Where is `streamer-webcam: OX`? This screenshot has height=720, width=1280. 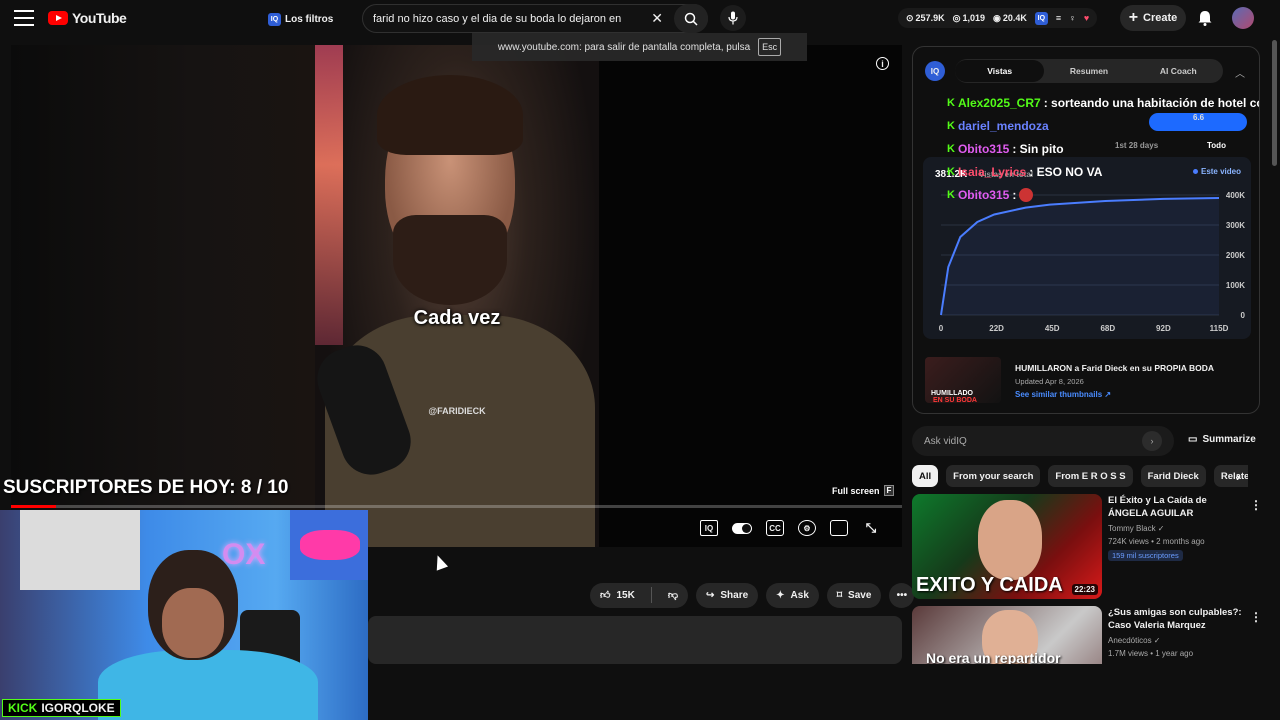
streamer-webcam: OX is located at coordinates (184, 615).